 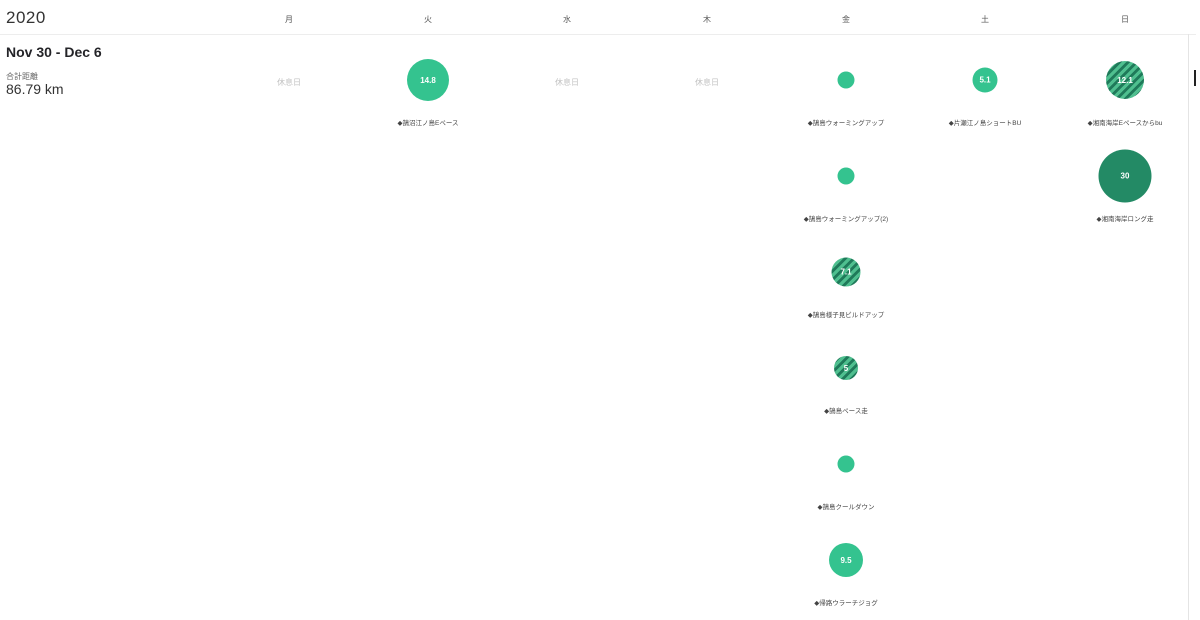 What do you see at coordinates (1125, 218) in the screenshot?
I see `activity-title: ◆湘南海岸ロング走` at bounding box center [1125, 218].